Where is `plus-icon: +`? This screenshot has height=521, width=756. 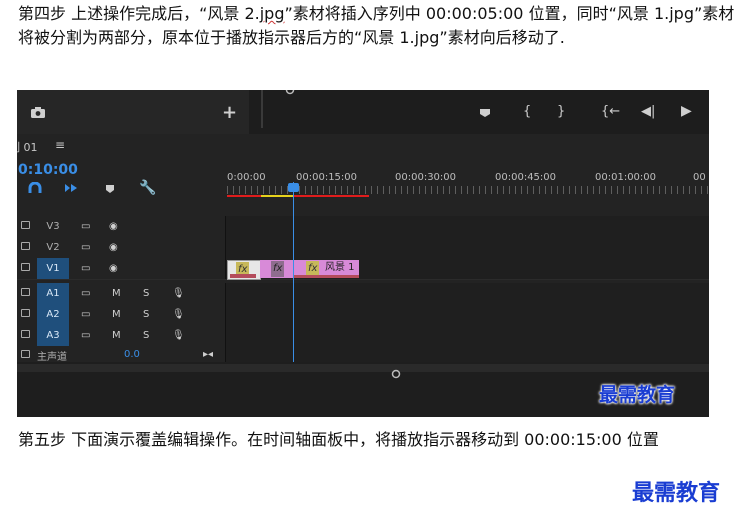 plus-icon: + is located at coordinates (229, 112).